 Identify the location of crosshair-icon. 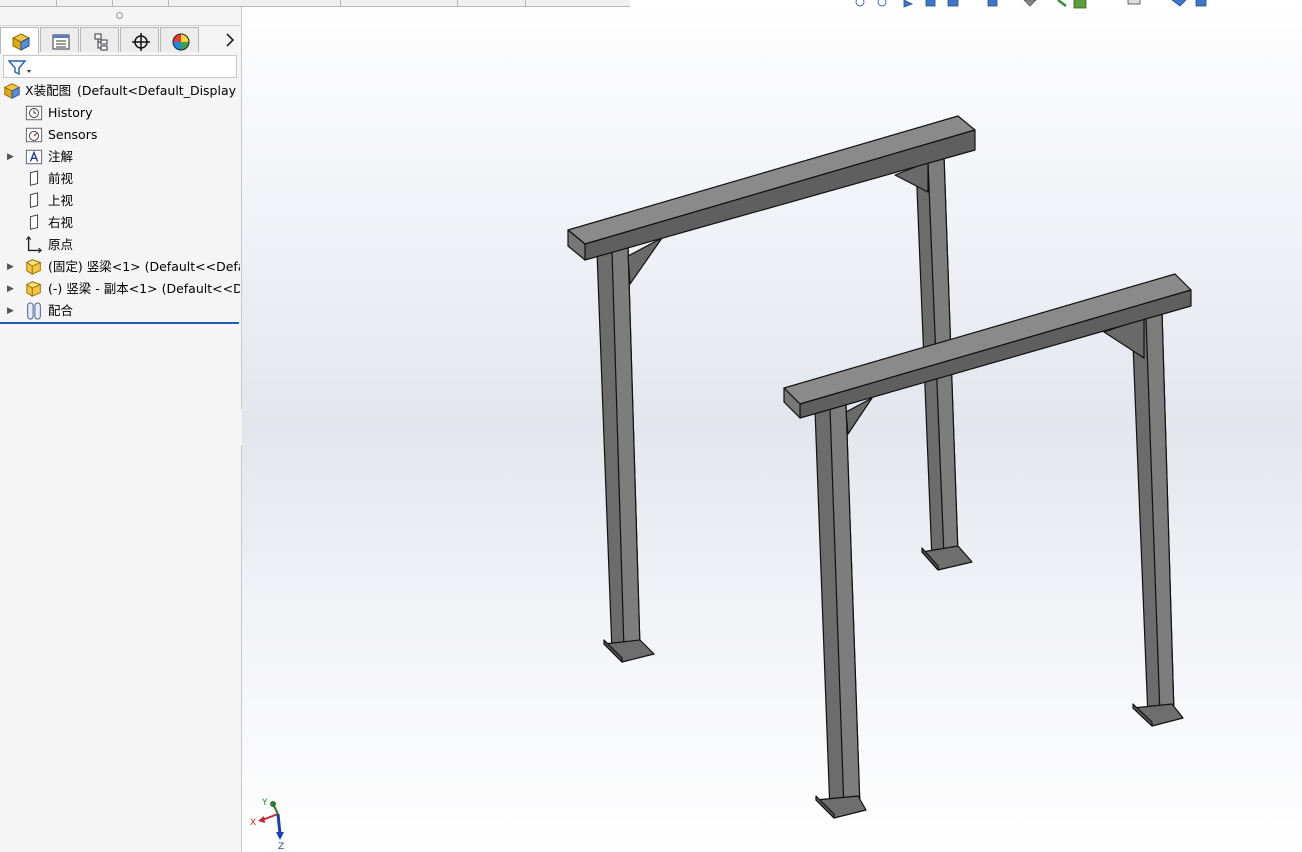
(141, 42).